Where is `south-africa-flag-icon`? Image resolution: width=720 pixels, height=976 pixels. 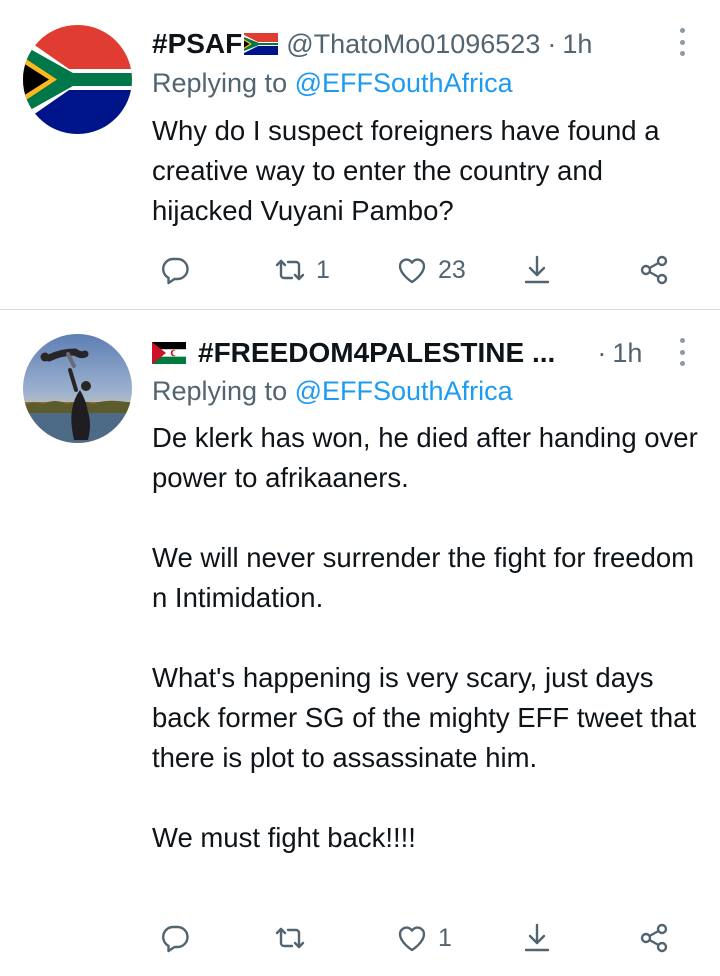 south-africa-flag-icon is located at coordinates (261, 44).